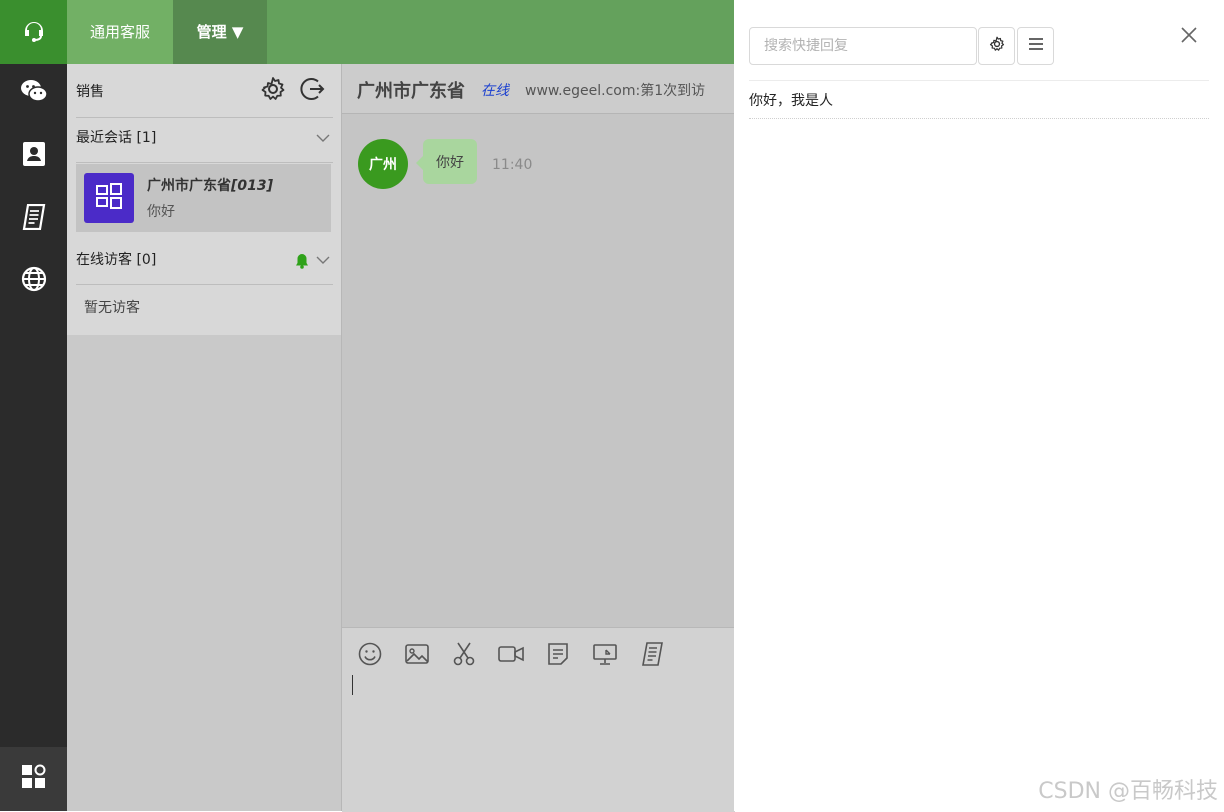  I want to click on composer-toolbar, so click(511, 654).